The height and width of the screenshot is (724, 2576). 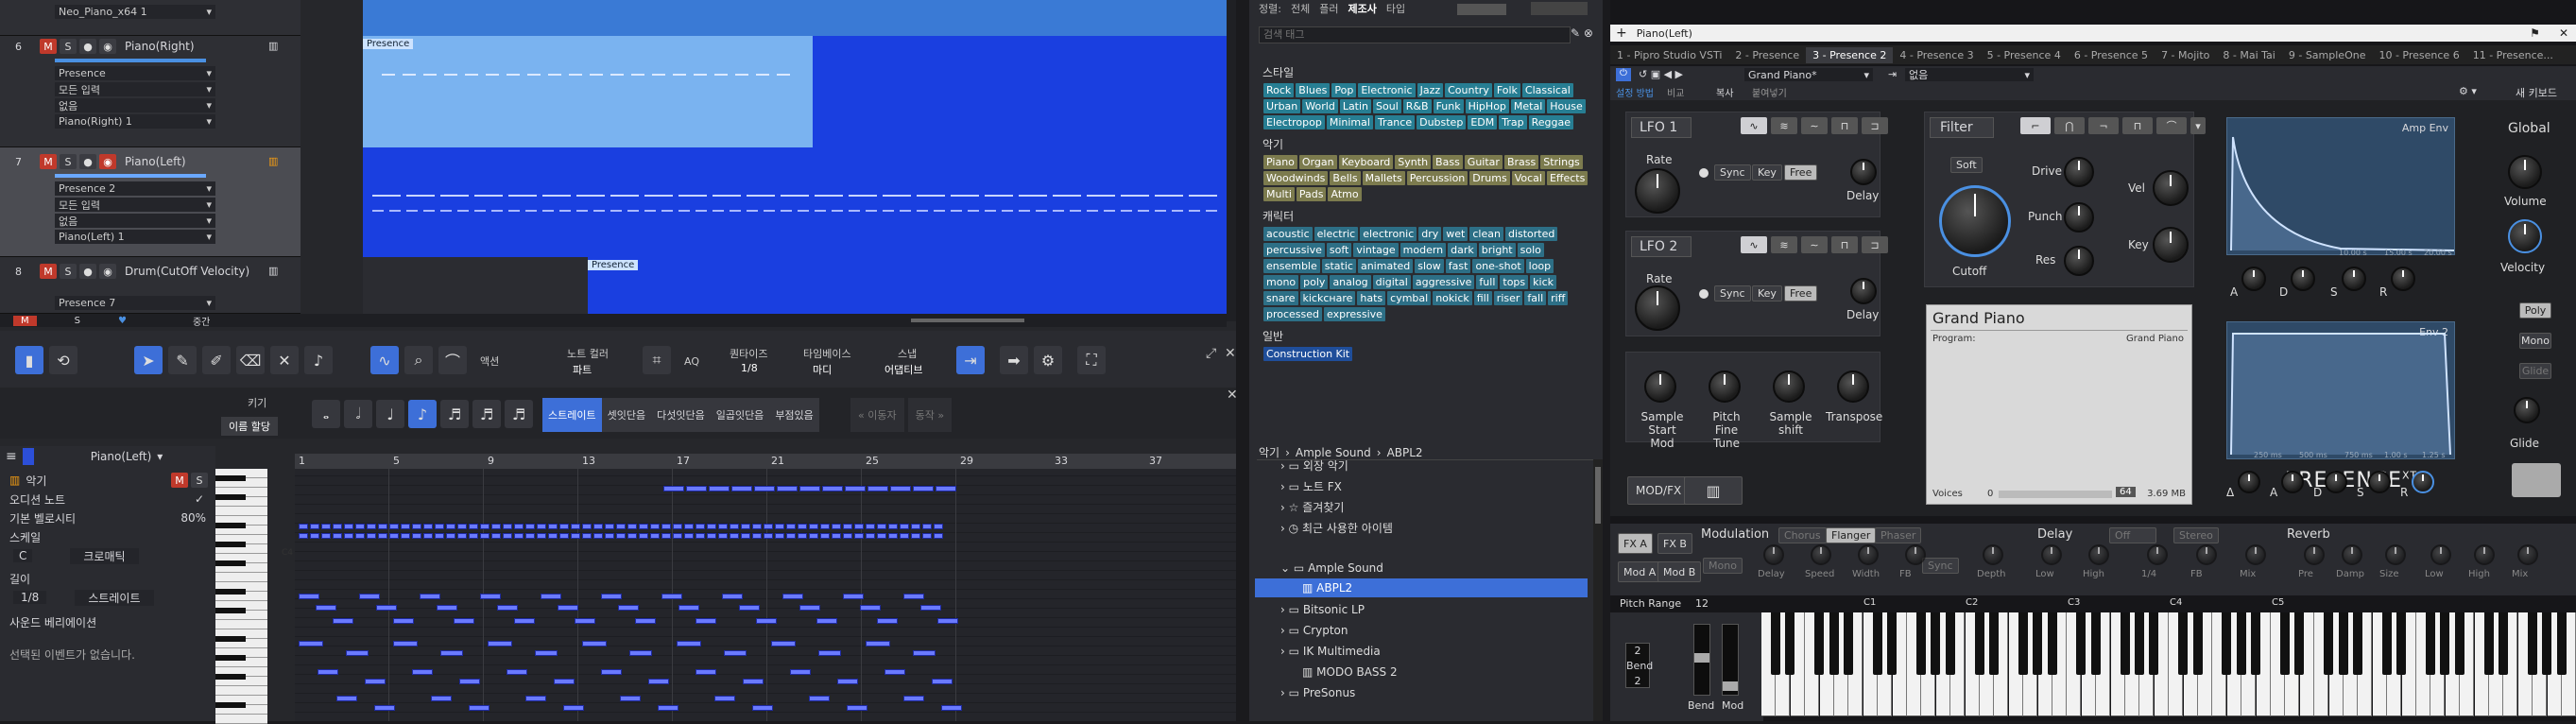 What do you see at coordinates (519, 414) in the screenshot?
I see `sixtyfourth-note-icon: ♬` at bounding box center [519, 414].